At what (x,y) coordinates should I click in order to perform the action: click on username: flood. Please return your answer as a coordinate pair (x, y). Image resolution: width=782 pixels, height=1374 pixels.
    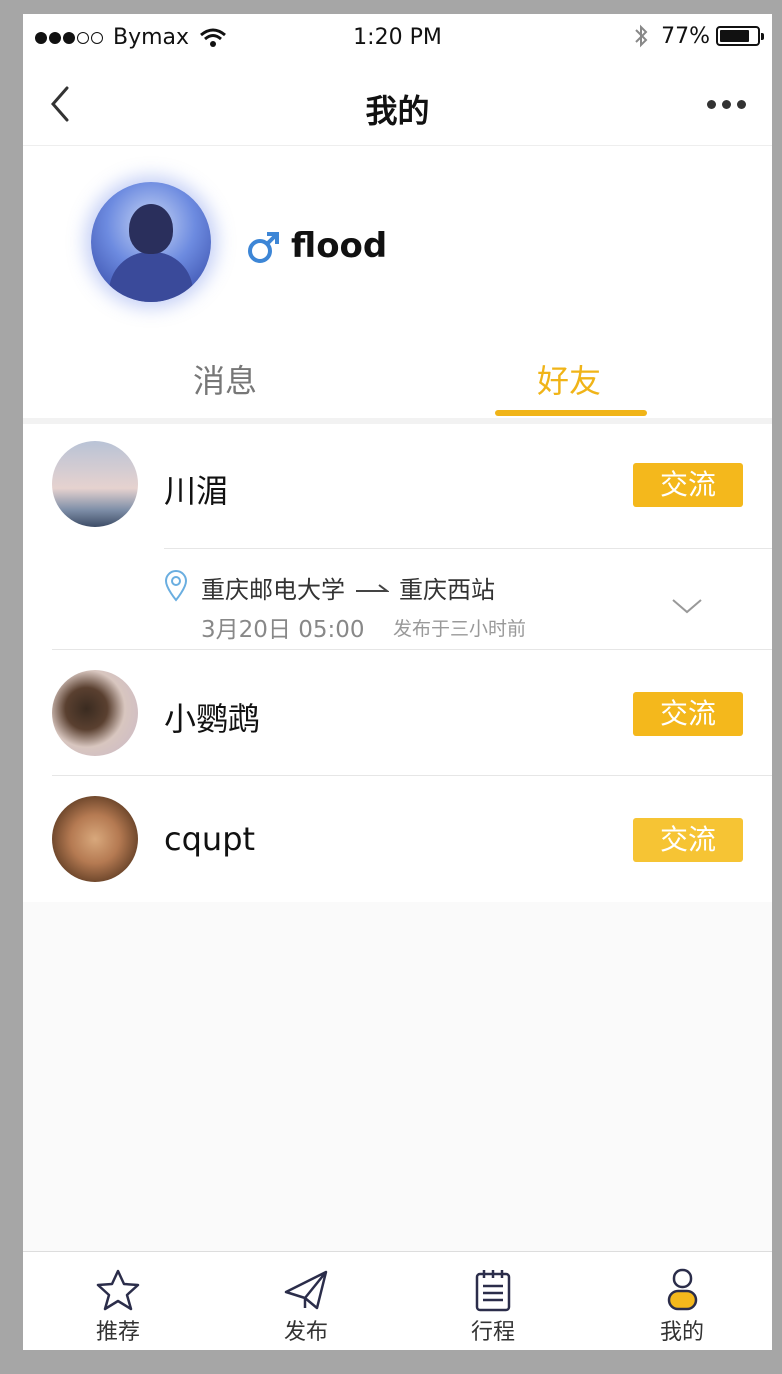
    Looking at the image, I should click on (339, 246).